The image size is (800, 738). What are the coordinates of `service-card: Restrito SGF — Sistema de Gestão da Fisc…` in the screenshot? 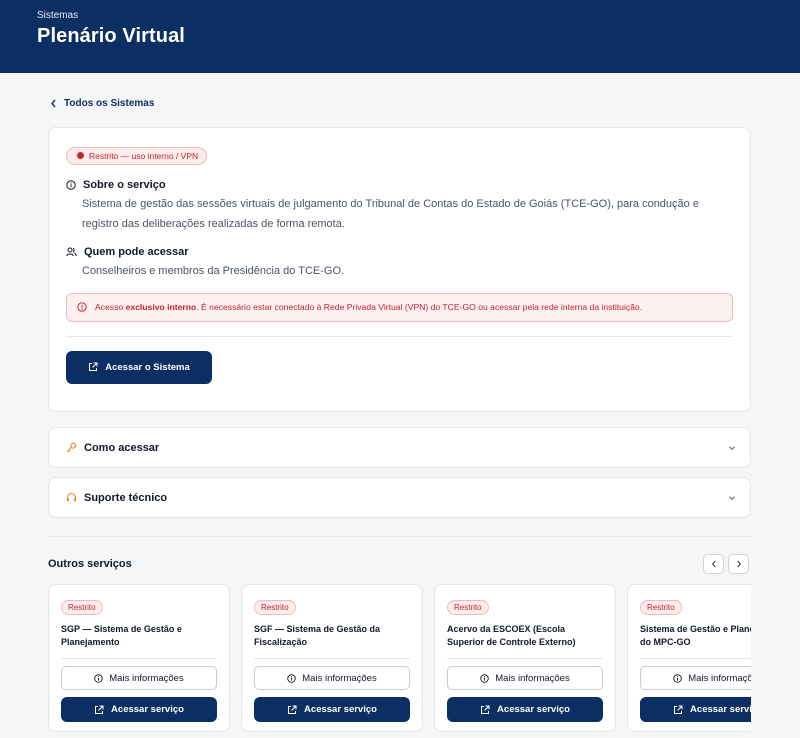 It's located at (332, 658).